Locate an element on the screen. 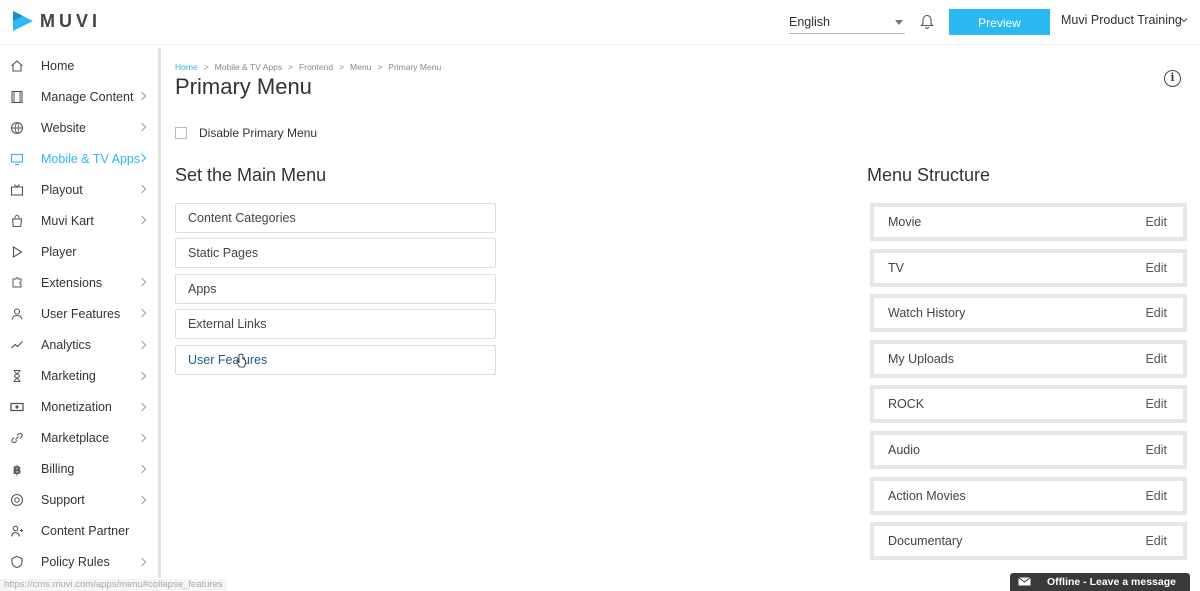 This screenshot has height=591, width=1200. page-title: Primary Menu is located at coordinates (243, 86).